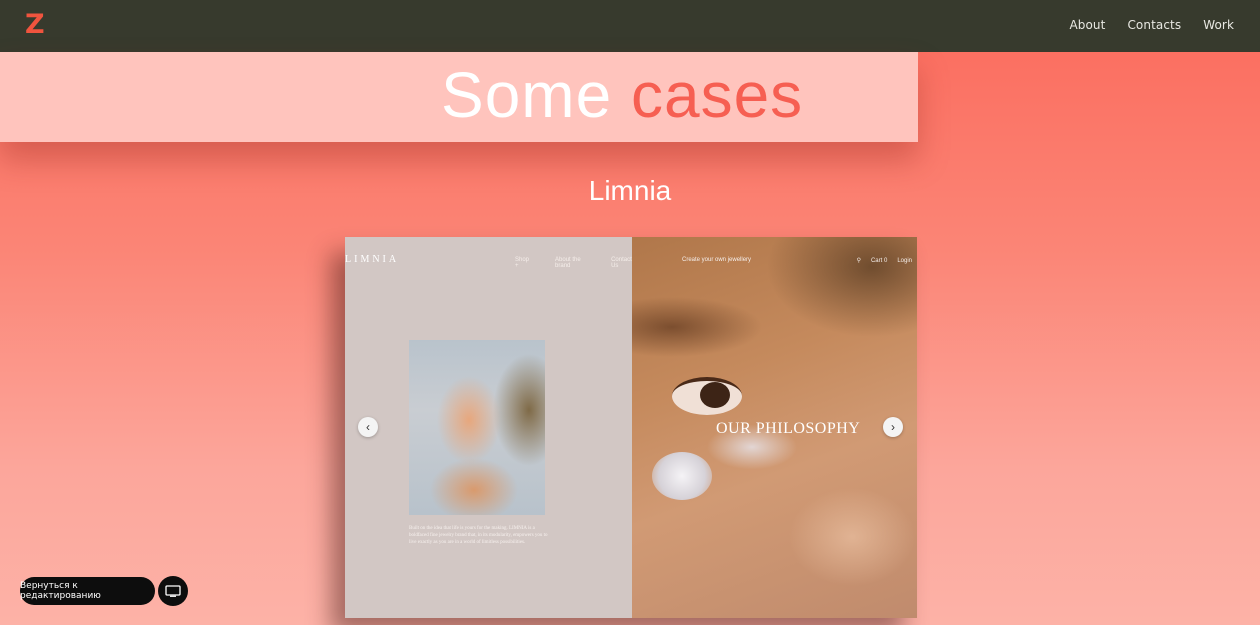 This screenshot has width=1260, height=625. I want to click on site-nav-right: Create your own jewellery, so click(716, 260).